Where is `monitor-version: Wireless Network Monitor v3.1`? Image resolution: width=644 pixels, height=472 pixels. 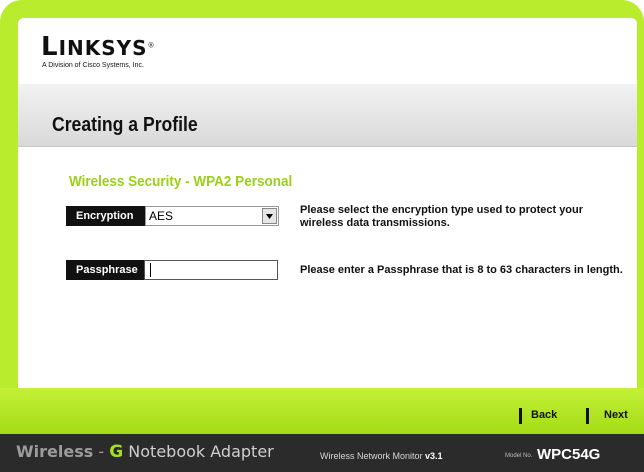 monitor-version: Wireless Network Monitor v3.1 is located at coordinates (381, 456).